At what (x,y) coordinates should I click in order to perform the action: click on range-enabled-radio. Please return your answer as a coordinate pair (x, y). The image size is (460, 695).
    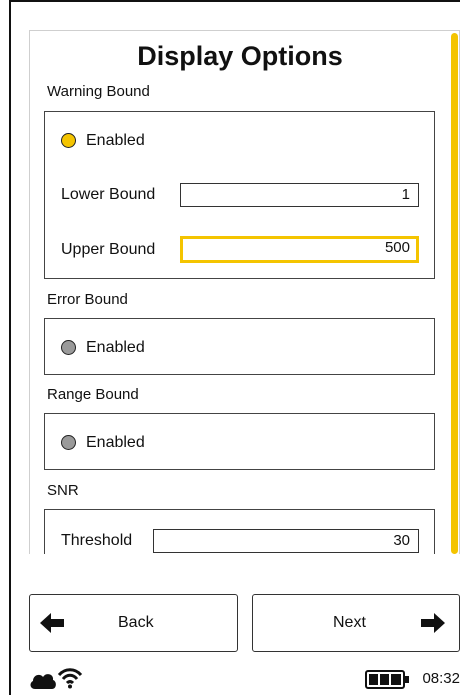
    Looking at the image, I should click on (68, 442).